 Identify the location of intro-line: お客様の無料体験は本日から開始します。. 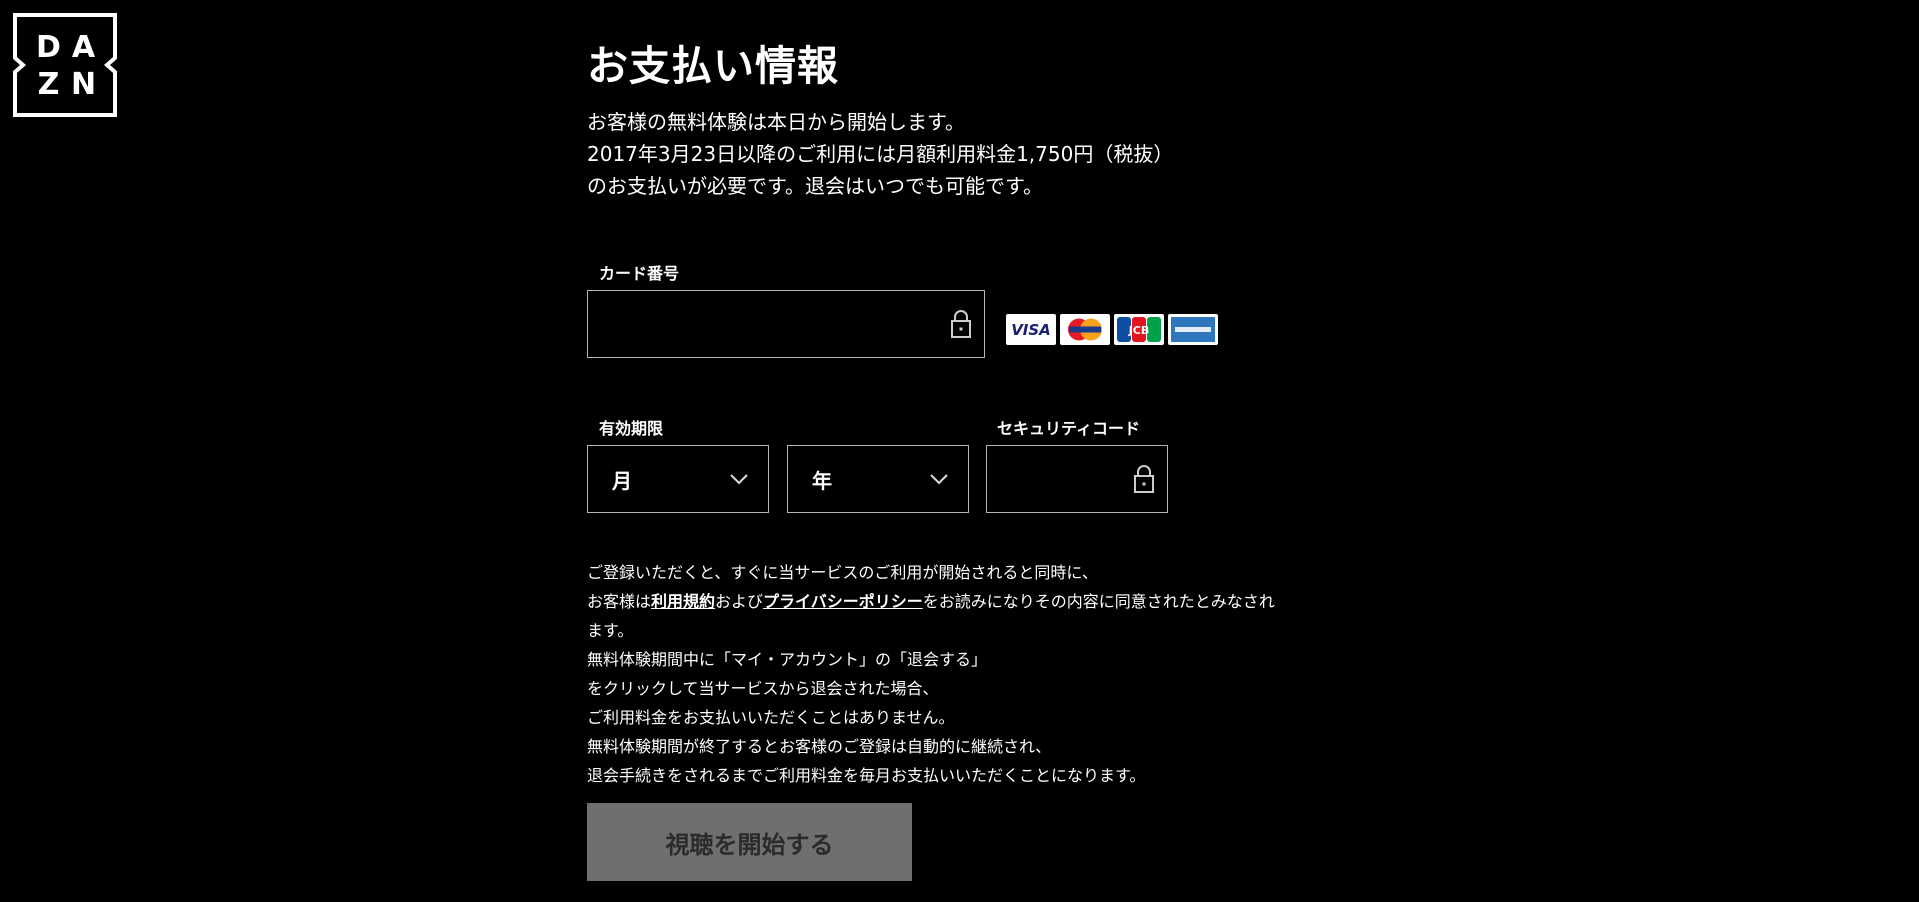
(776, 122).